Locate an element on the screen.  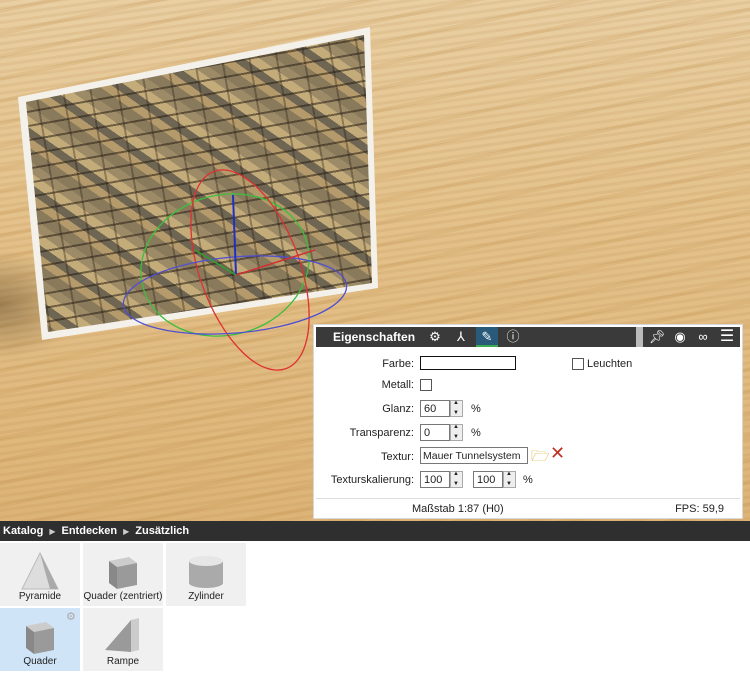
fps-text: FPS: 59,9 is located at coordinates (699, 509).